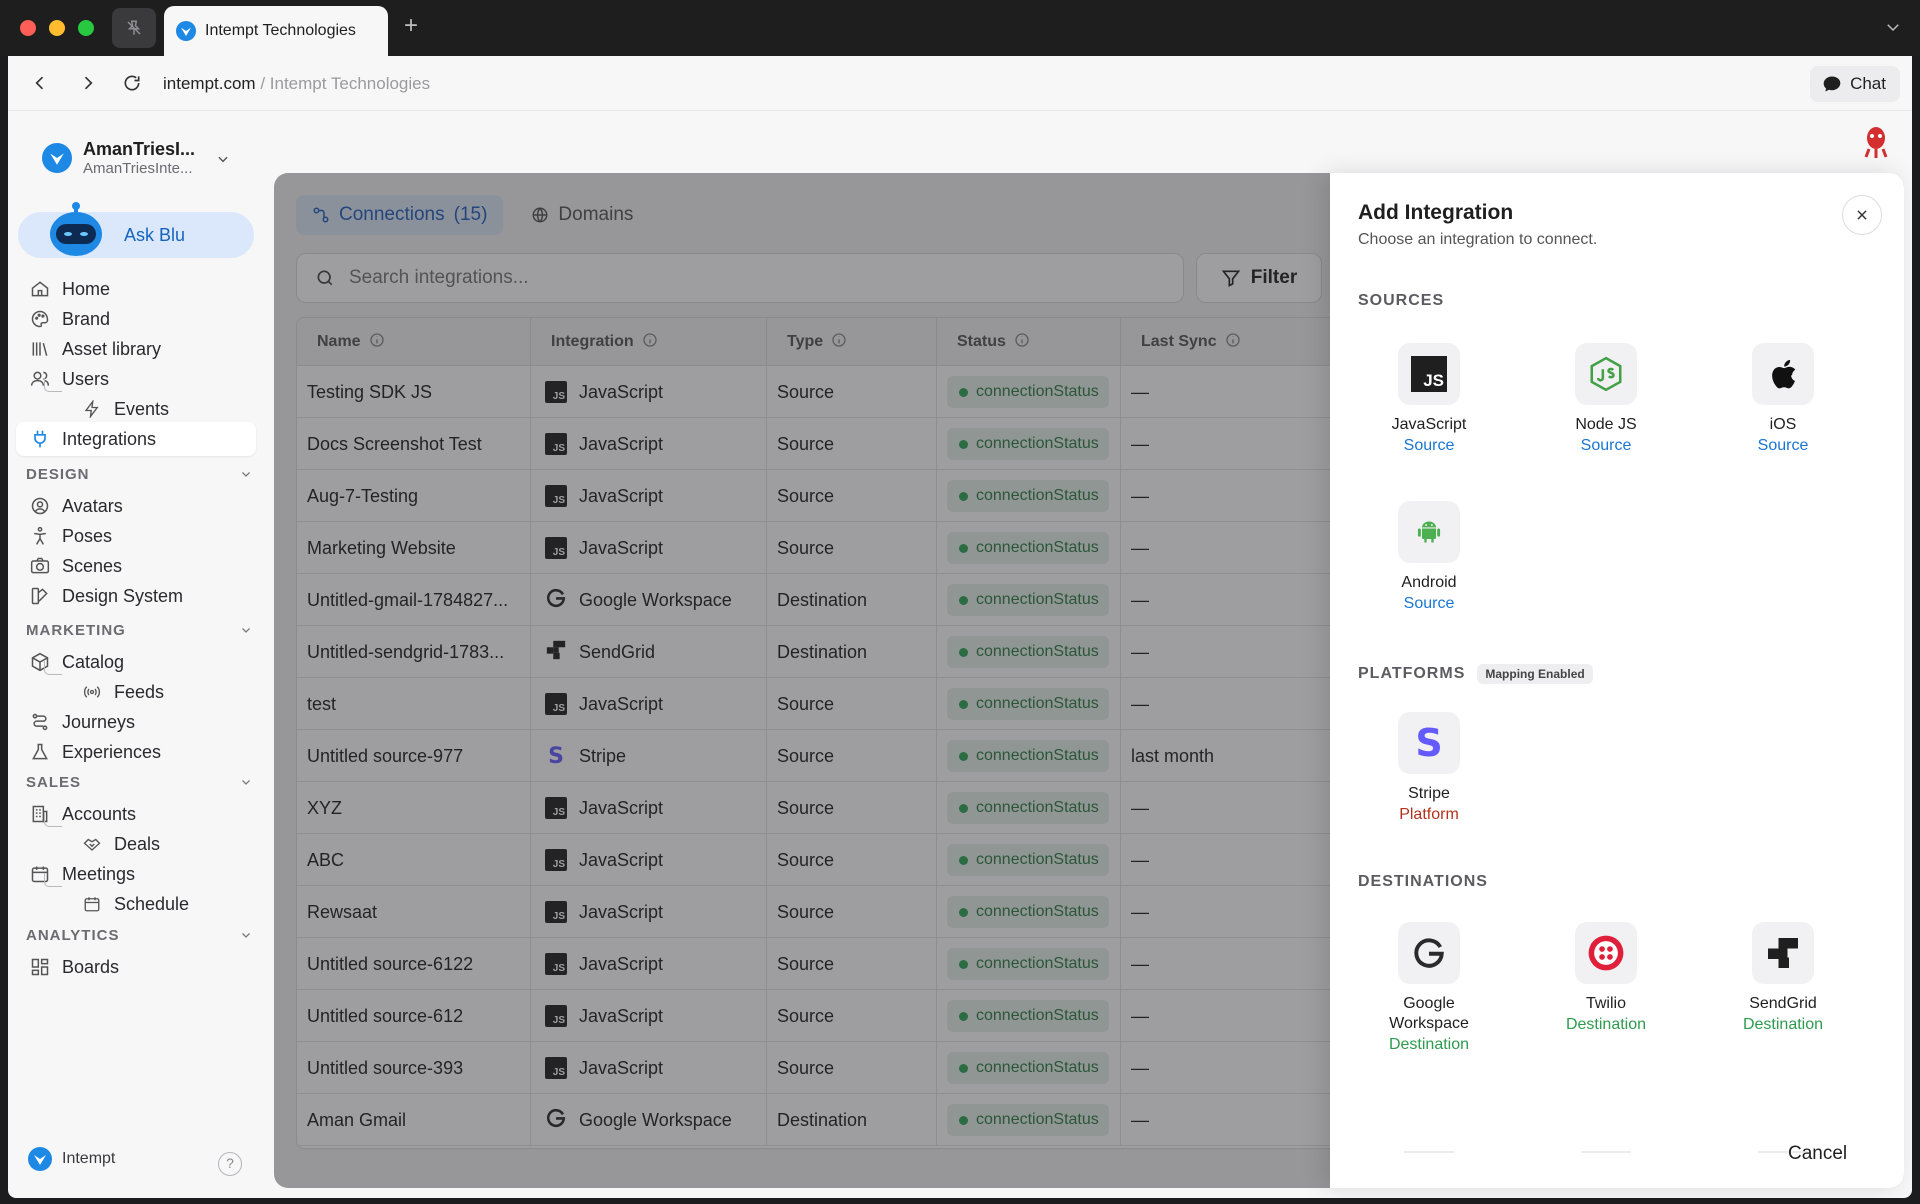 This screenshot has width=1920, height=1204. What do you see at coordinates (1783, 979) in the screenshot?
I see `integration-card-sendgrid: SendGrid Destination` at bounding box center [1783, 979].